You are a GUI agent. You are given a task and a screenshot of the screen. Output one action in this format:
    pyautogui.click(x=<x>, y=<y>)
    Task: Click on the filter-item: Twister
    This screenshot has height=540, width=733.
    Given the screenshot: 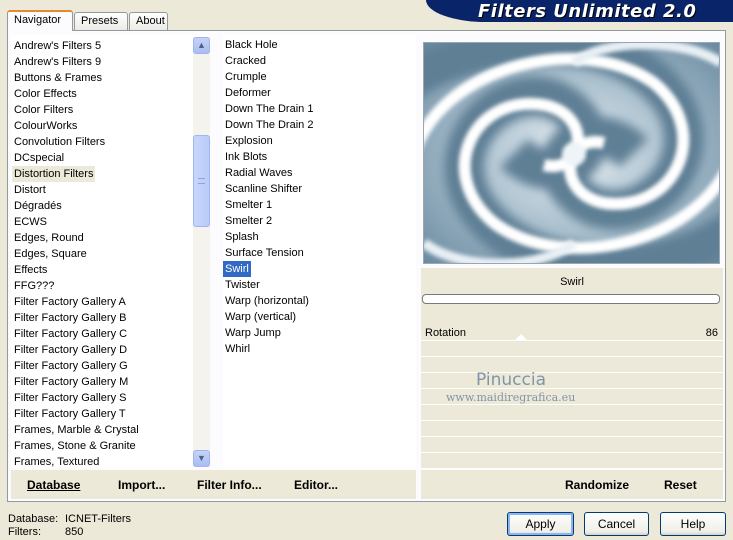 What is the action you would take?
    pyautogui.click(x=242, y=285)
    